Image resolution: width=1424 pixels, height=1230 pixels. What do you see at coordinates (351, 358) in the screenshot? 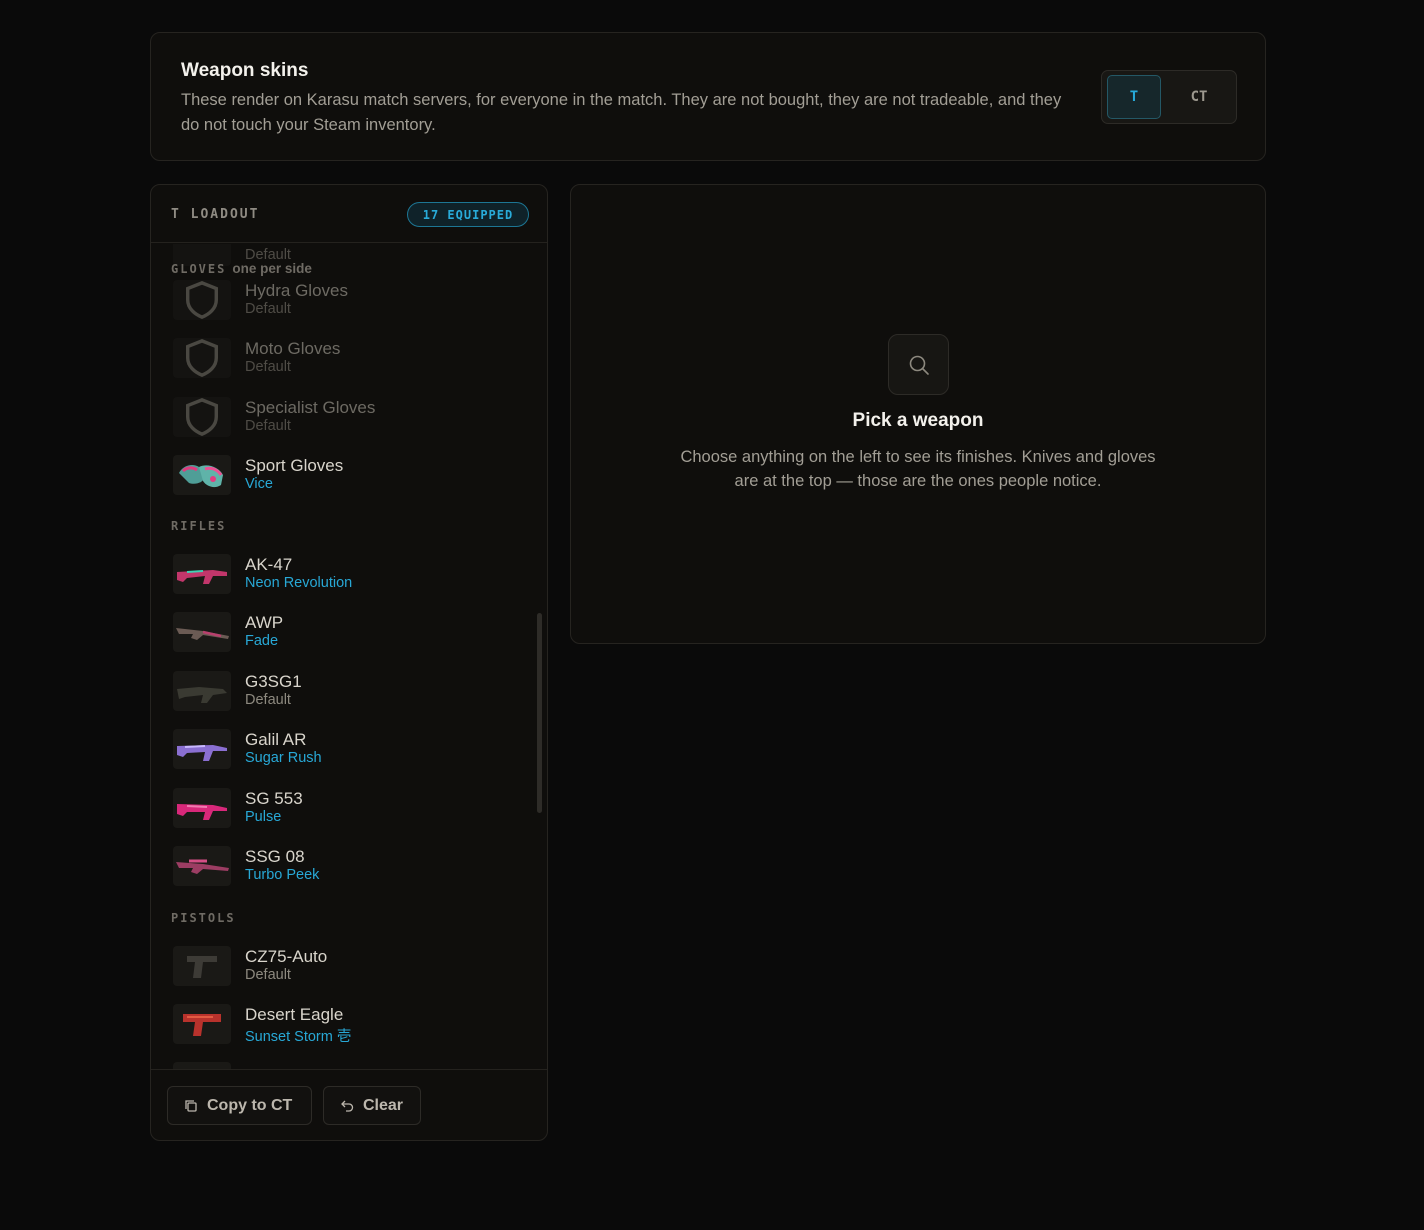
I see `list-item-moto-gloves: Moto Gloves Default` at bounding box center [351, 358].